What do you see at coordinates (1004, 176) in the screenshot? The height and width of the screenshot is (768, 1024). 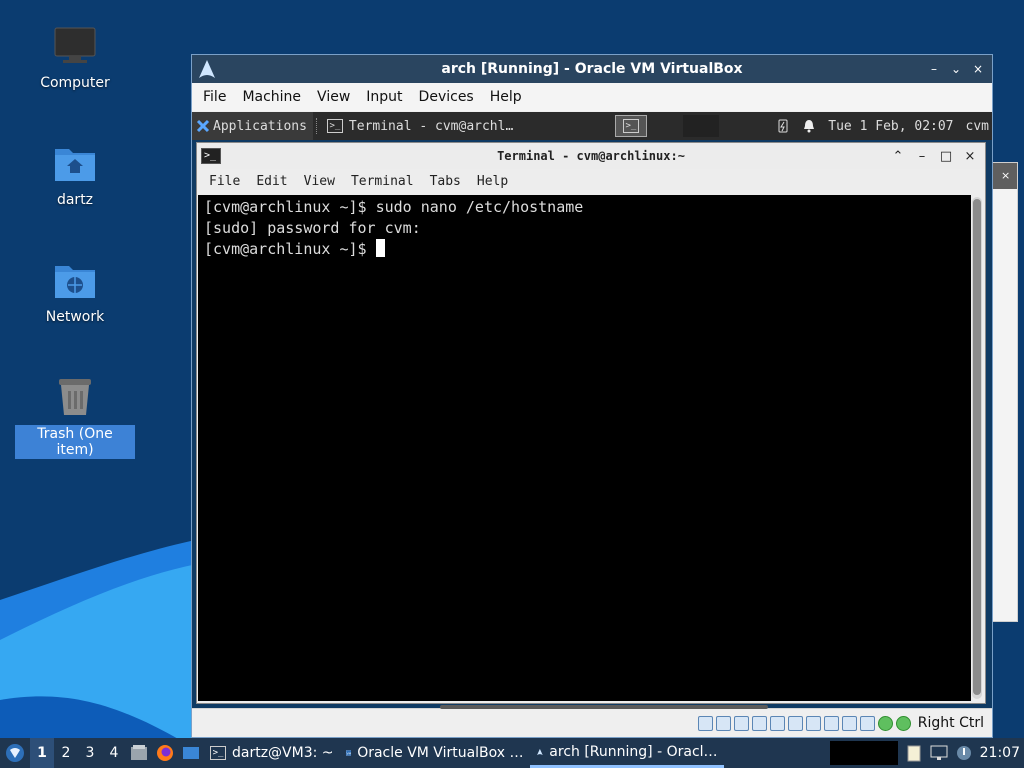 I see `close-icon: ×` at bounding box center [1004, 176].